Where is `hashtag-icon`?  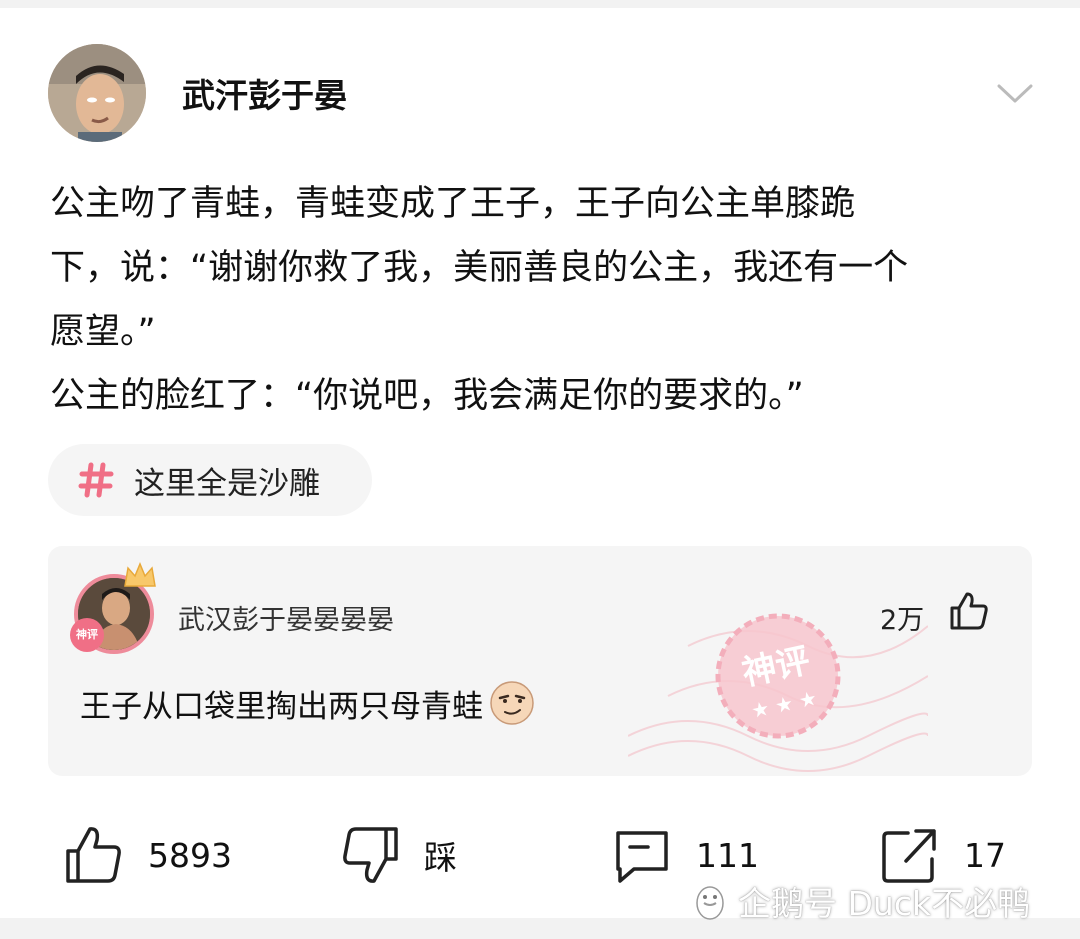 hashtag-icon is located at coordinates (96, 480).